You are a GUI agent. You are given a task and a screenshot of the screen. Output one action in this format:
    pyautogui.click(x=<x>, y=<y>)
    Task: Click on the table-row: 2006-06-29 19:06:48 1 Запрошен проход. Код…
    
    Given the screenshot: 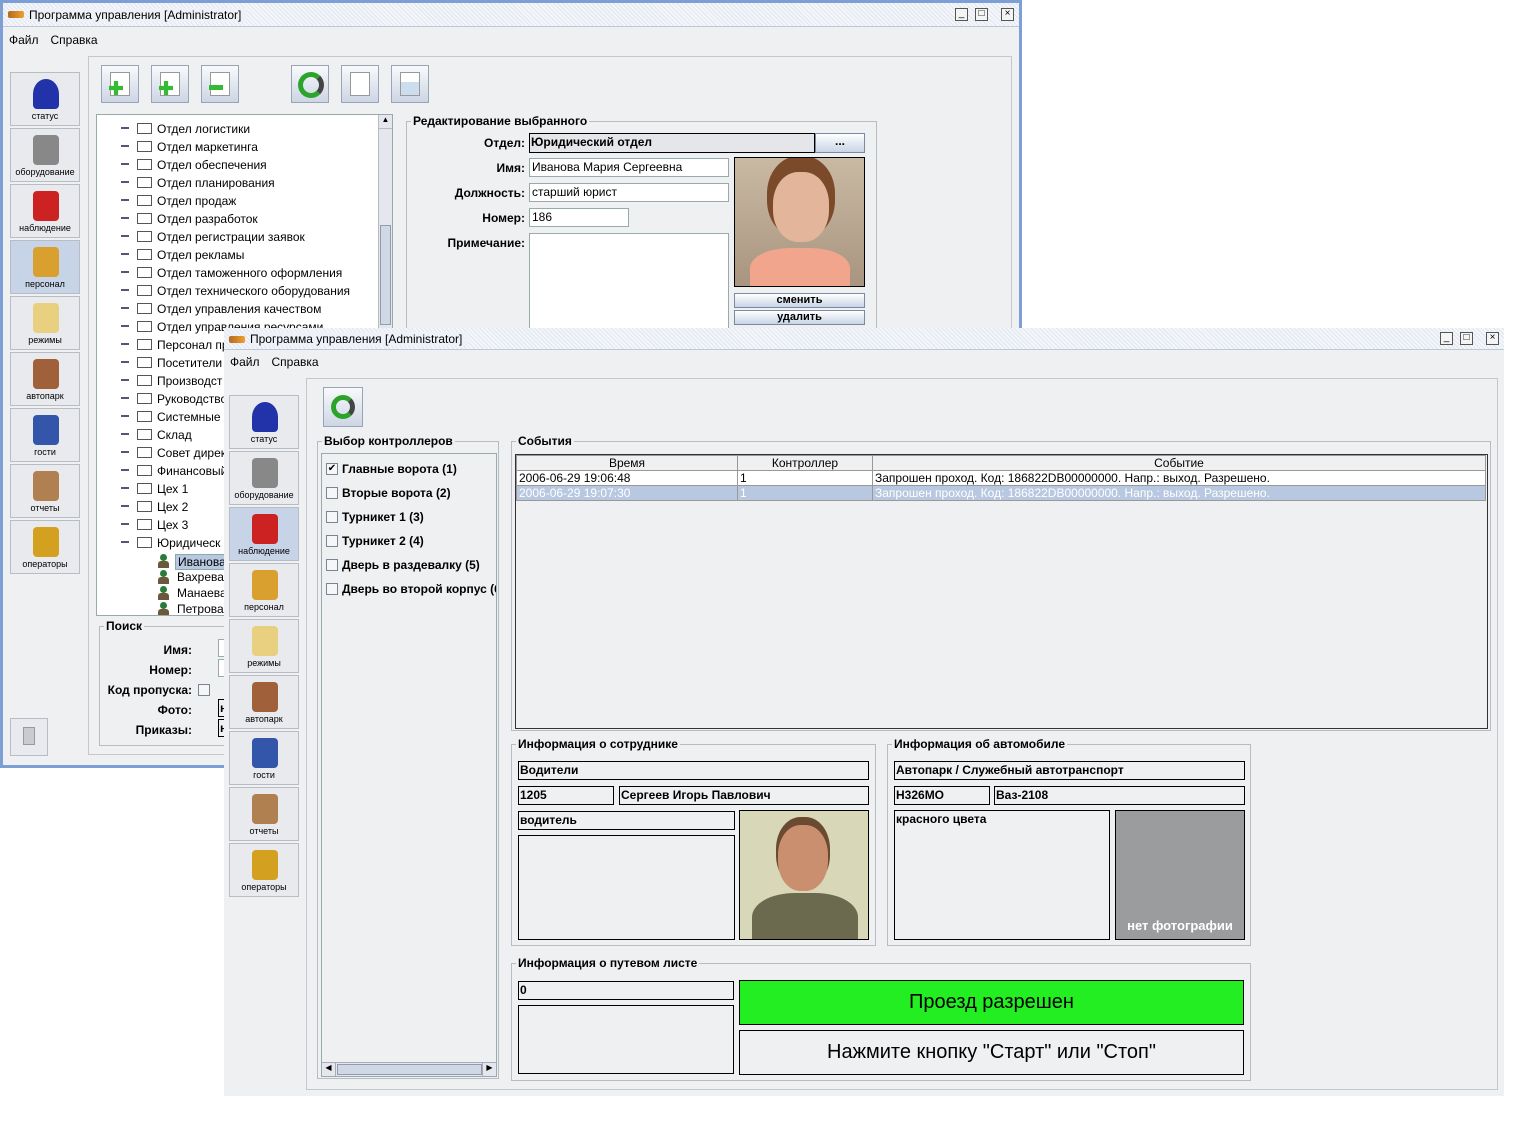 What is the action you would take?
    pyautogui.click(x=1001, y=478)
    